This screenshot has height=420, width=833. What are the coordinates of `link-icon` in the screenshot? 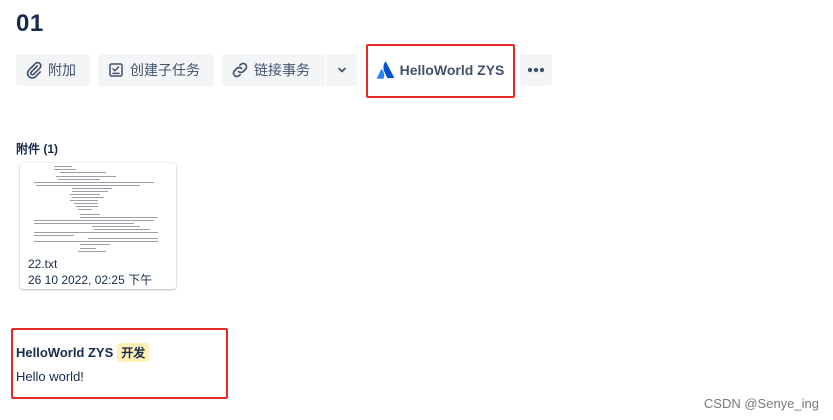 It's located at (240, 70).